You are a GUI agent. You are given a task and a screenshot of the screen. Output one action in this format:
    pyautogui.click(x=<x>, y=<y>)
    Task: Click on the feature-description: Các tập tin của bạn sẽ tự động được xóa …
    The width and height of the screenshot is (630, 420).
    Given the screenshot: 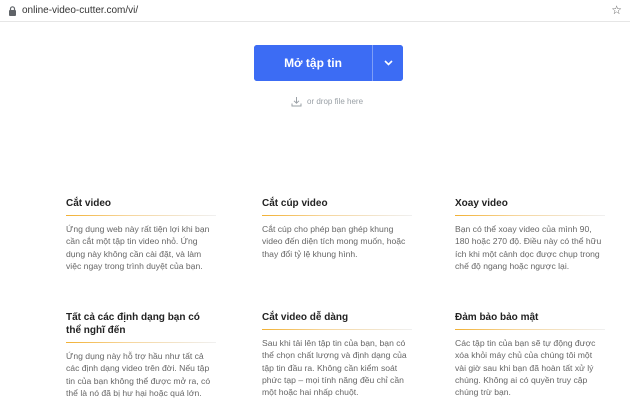 What is the action you would take?
    pyautogui.click(x=525, y=368)
    